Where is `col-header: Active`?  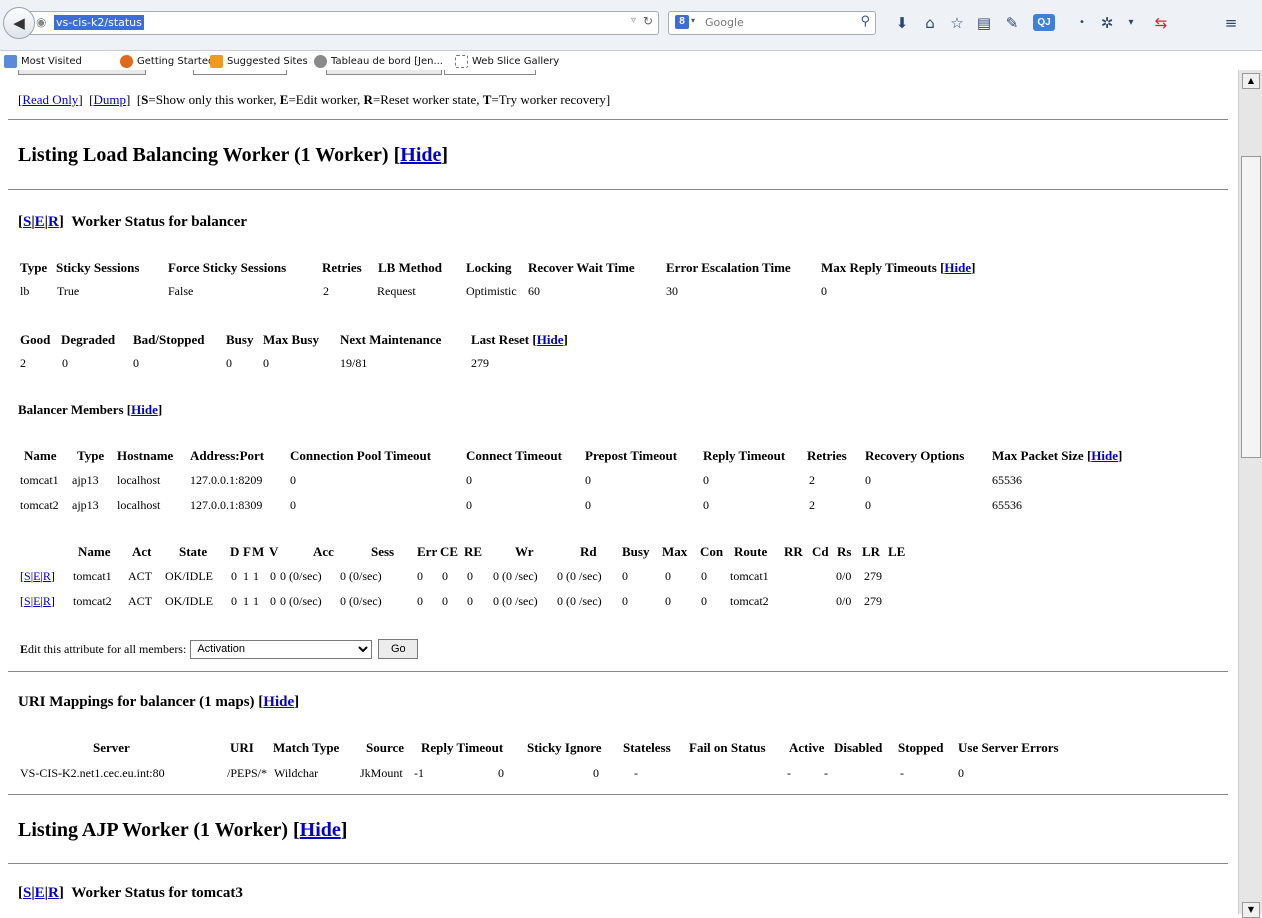
col-header: Active is located at coordinates (807, 747).